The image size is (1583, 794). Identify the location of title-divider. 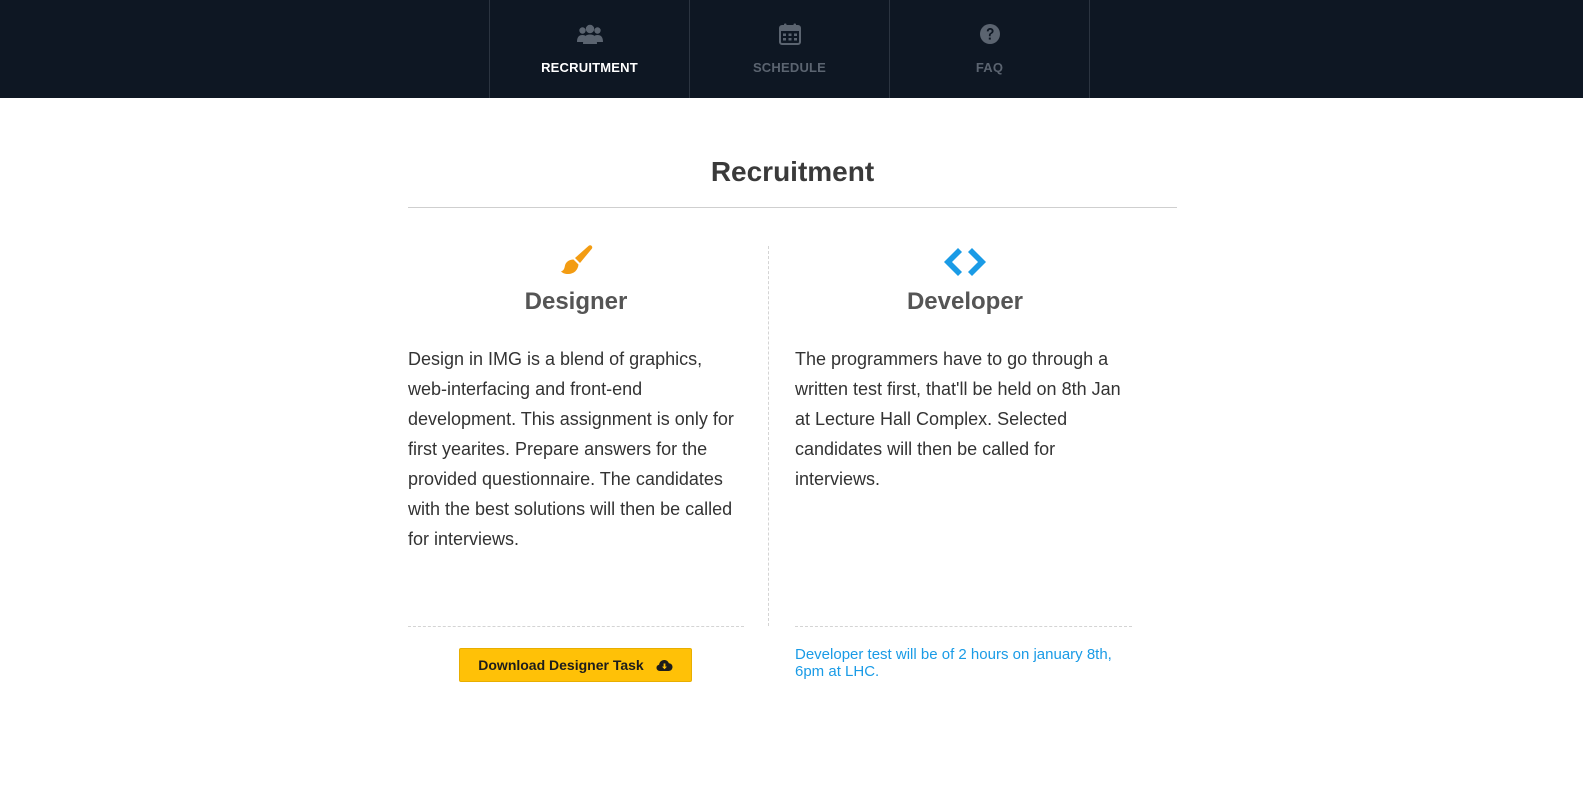
(792, 207).